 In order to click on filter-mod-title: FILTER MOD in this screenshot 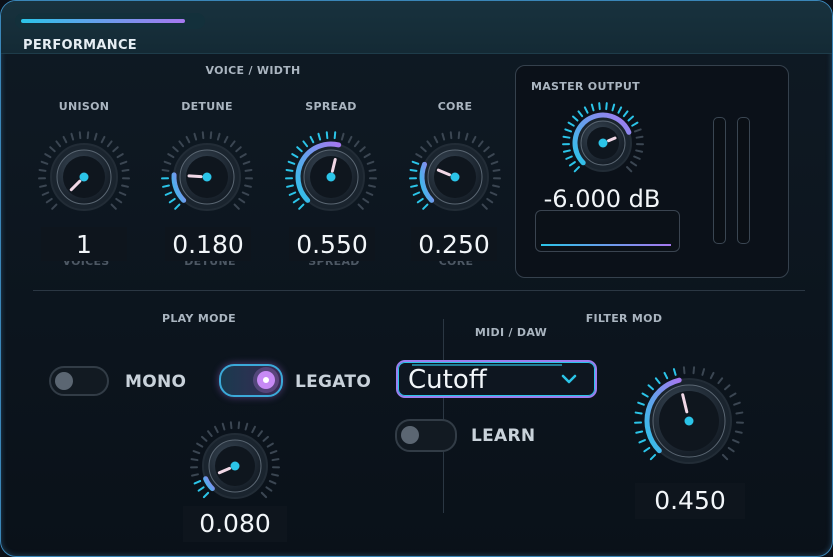, I will do `click(624, 318)`.